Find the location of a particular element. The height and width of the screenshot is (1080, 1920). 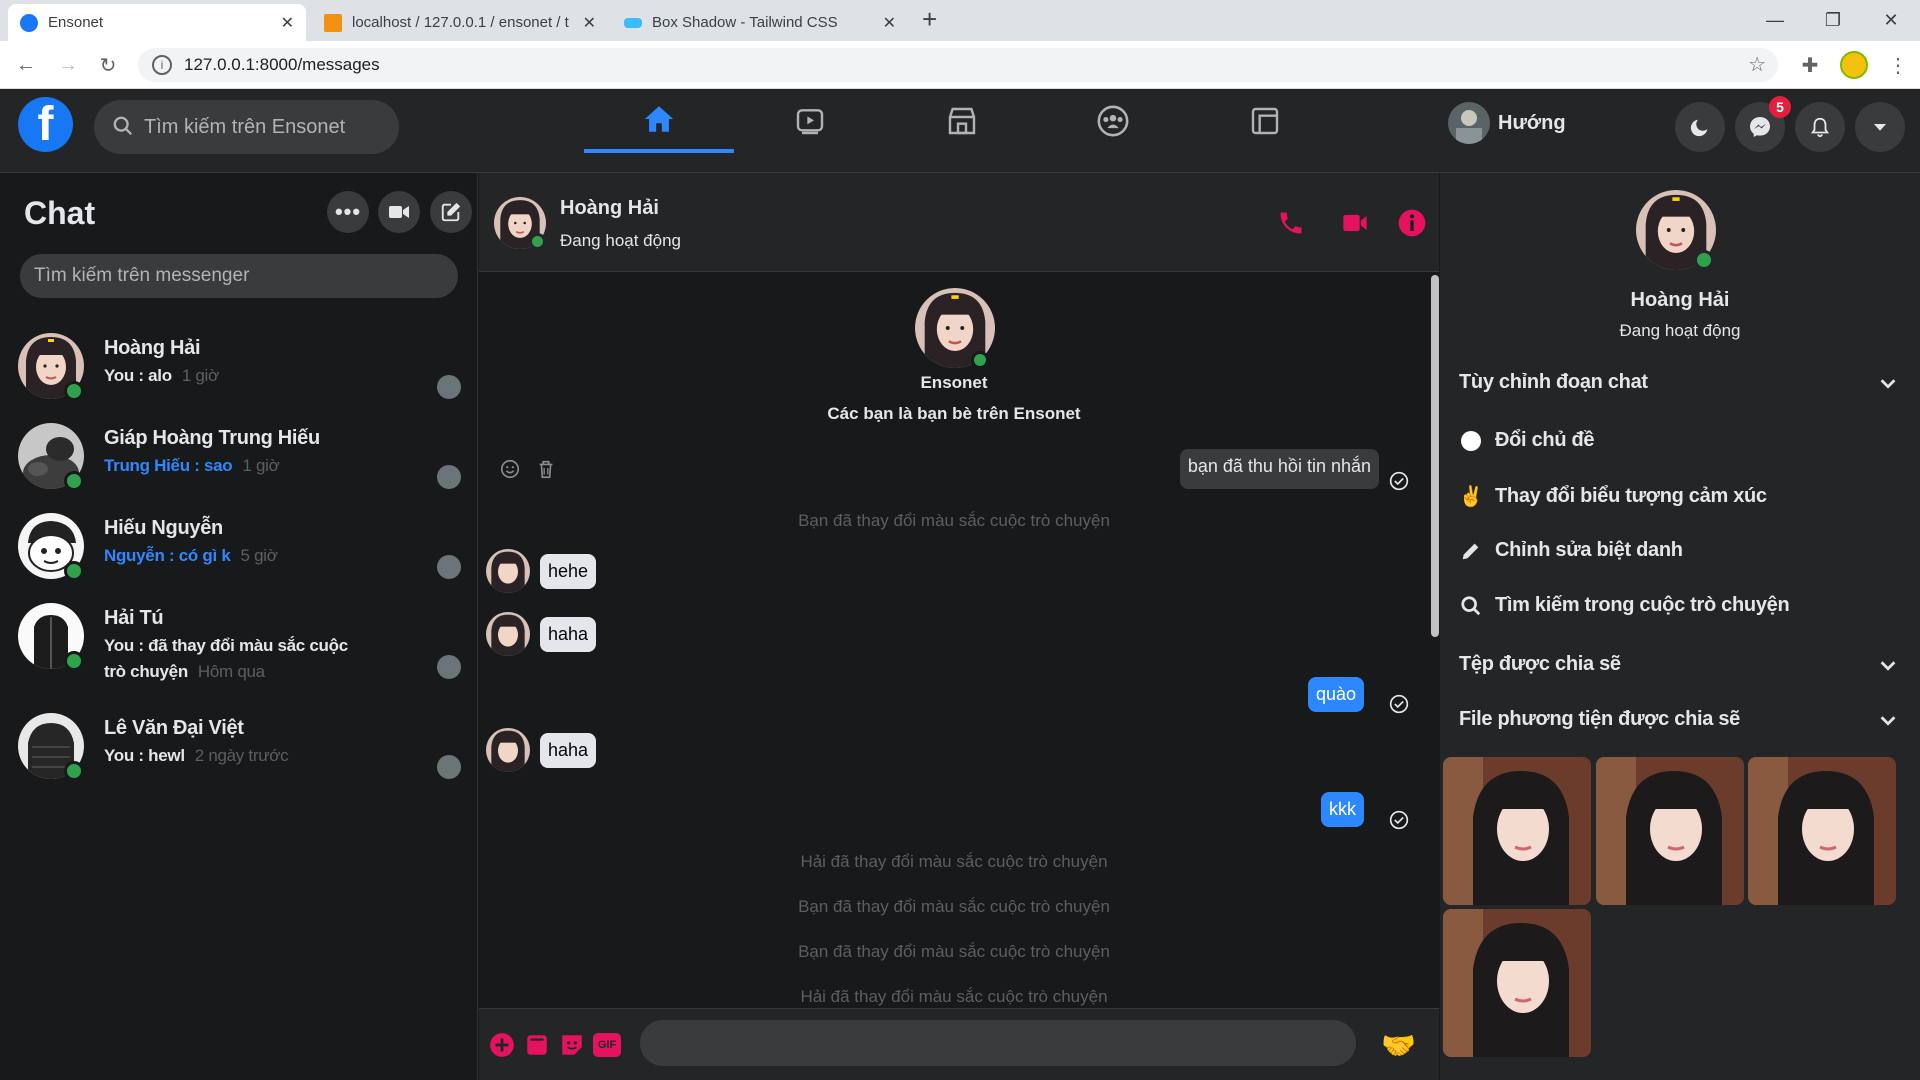

nav-groups is located at coordinates (1113, 121).